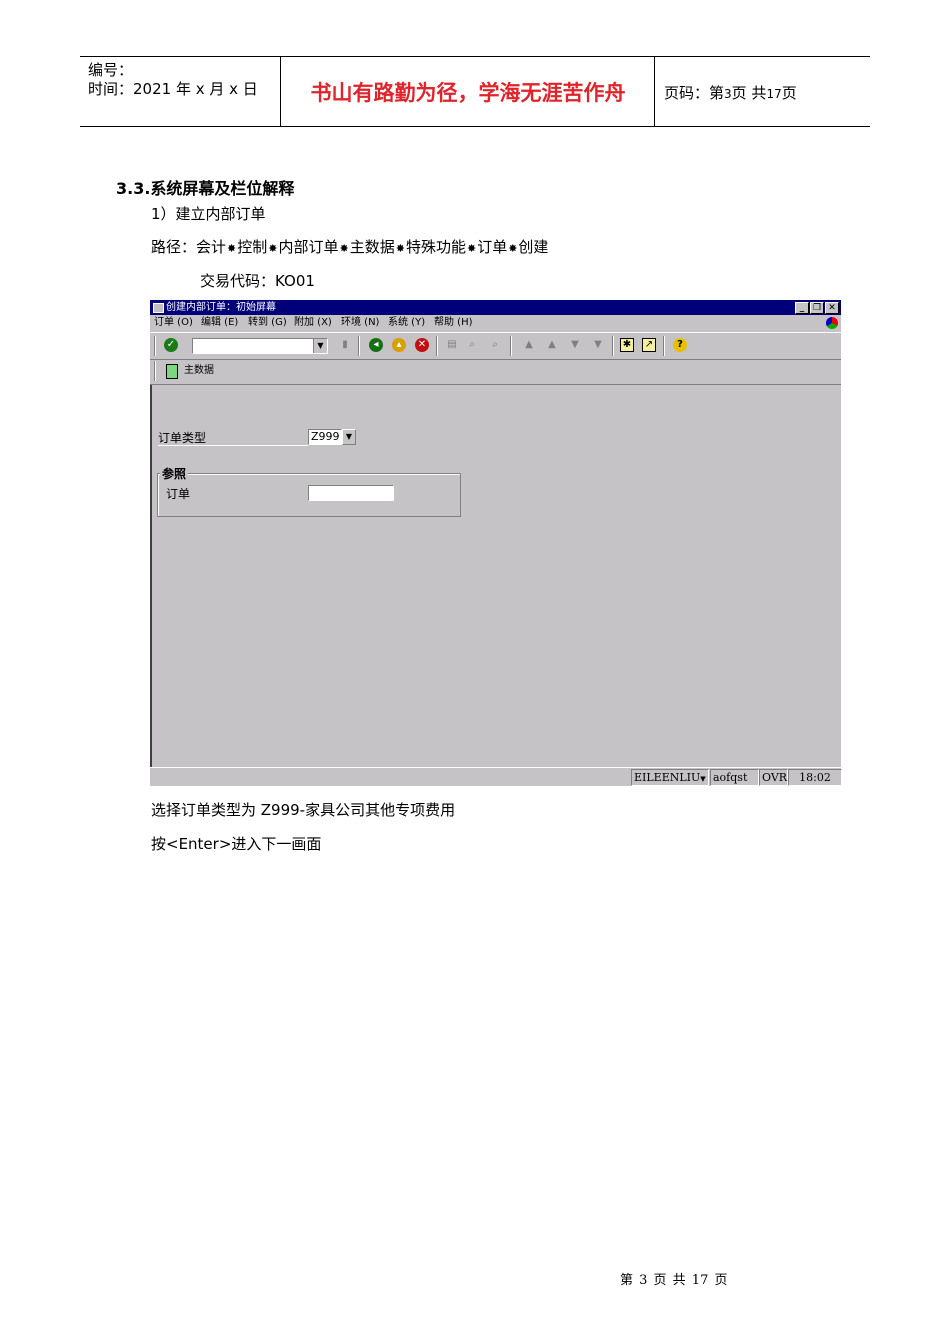 This screenshot has height=1344, width=950. What do you see at coordinates (817, 308) in the screenshot?
I see `restore-icon: ❐` at bounding box center [817, 308].